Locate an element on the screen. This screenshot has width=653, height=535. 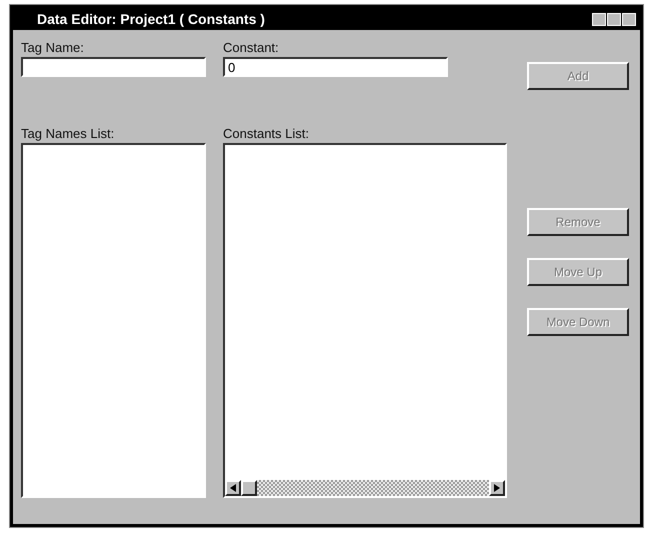
input-field is located at coordinates (113, 67).